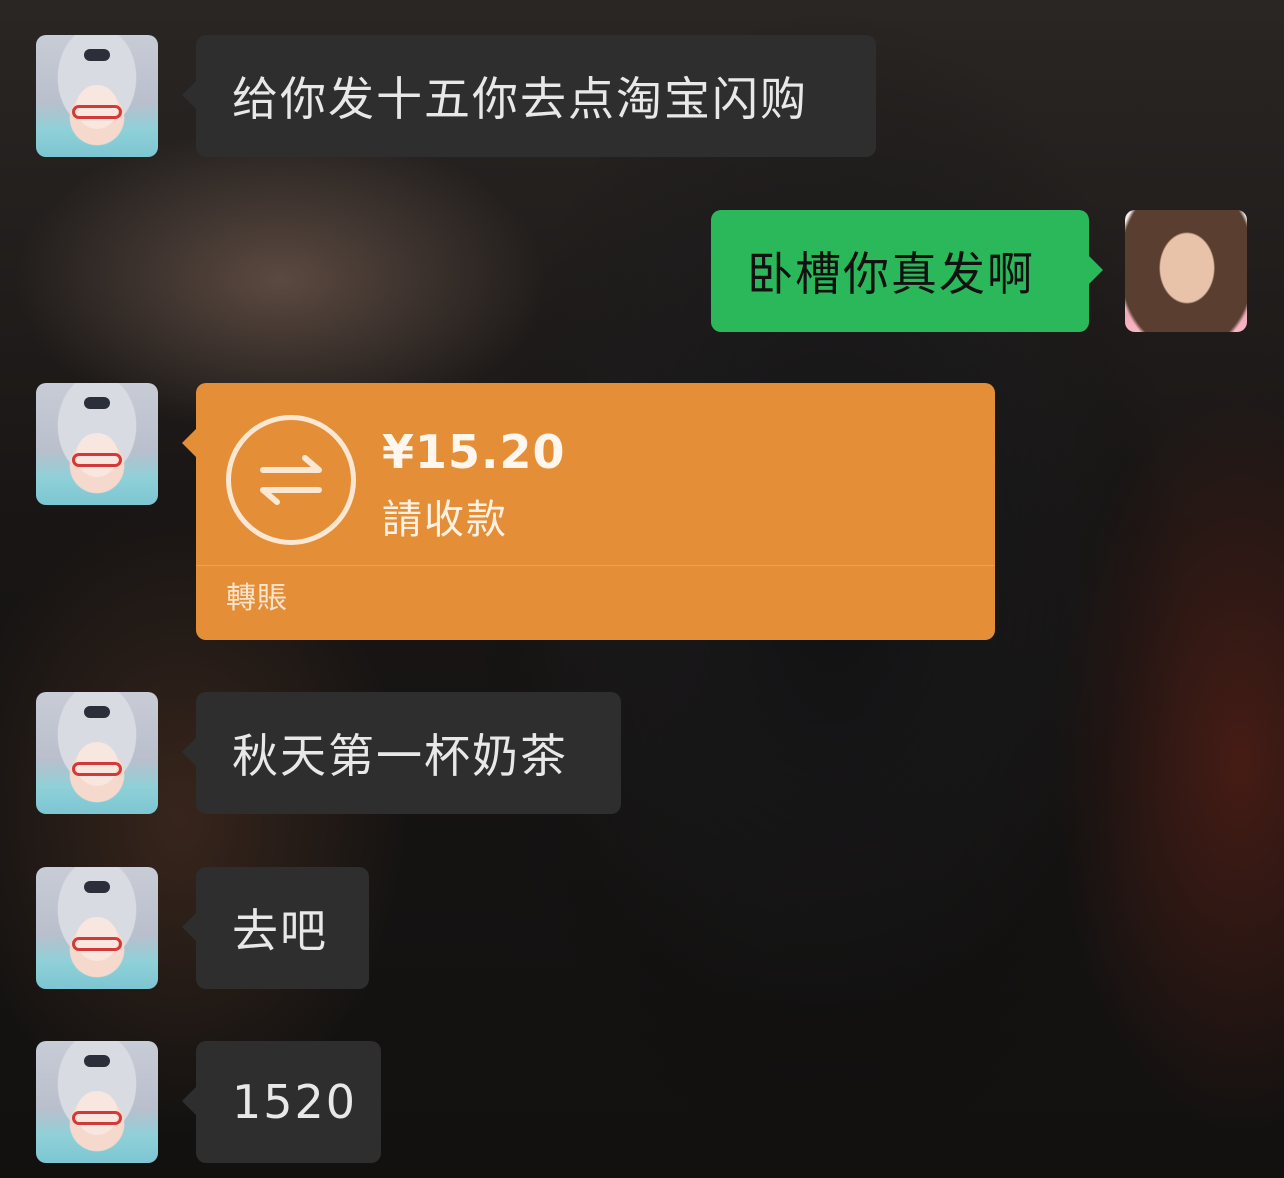 The image size is (1284, 1178). What do you see at coordinates (595, 565) in the screenshot?
I see `transfer-divider` at bounding box center [595, 565].